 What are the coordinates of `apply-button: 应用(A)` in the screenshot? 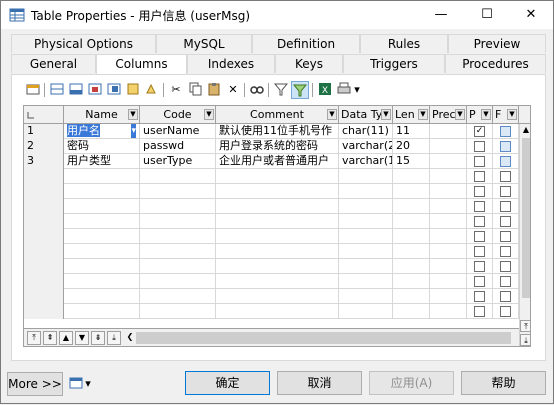 It's located at (411, 383).